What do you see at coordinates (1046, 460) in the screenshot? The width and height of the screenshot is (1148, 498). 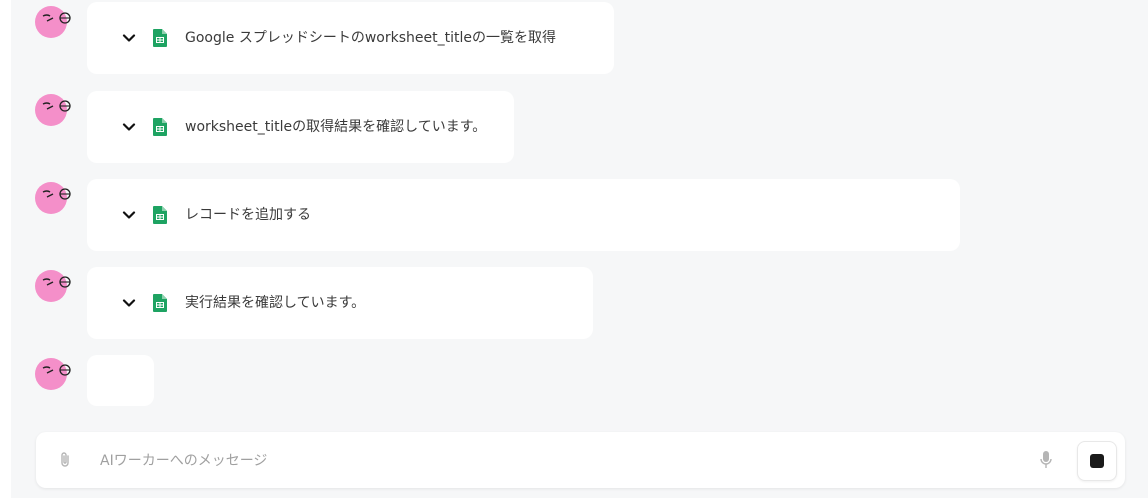 I see `microphone-icon` at bounding box center [1046, 460].